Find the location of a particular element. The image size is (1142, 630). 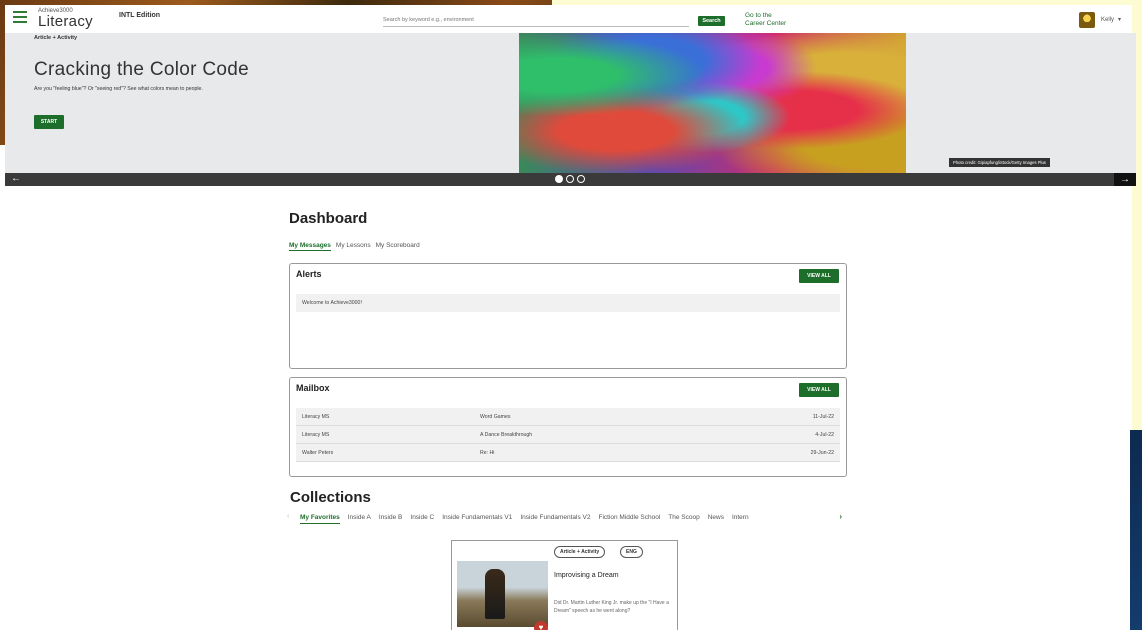

tab-inside-fundamentals-v2: Inside Fundamentals V2 is located at coordinates (555, 519).